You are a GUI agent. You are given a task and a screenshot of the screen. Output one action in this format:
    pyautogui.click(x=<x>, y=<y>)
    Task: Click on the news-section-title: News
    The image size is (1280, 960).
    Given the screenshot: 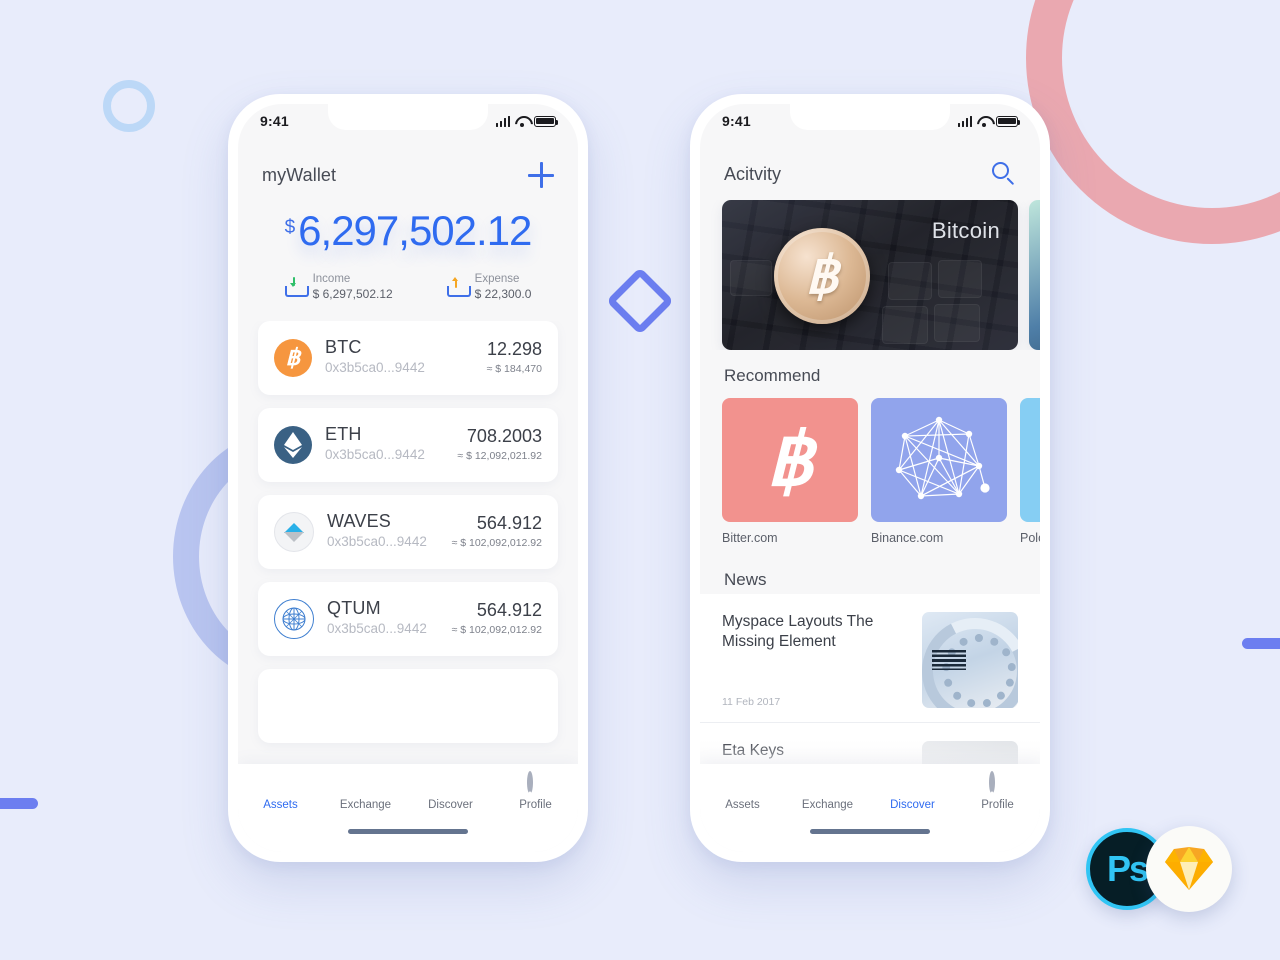 What is the action you would take?
    pyautogui.click(x=745, y=579)
    